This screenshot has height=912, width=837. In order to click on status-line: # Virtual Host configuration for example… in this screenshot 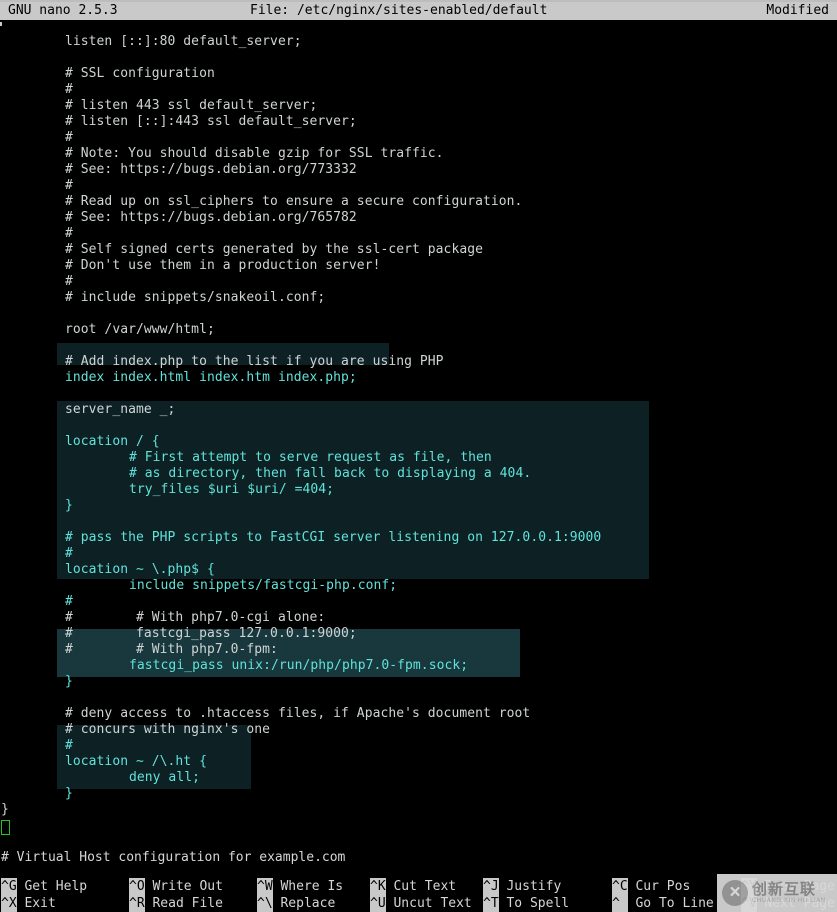, I will do `click(173, 857)`.